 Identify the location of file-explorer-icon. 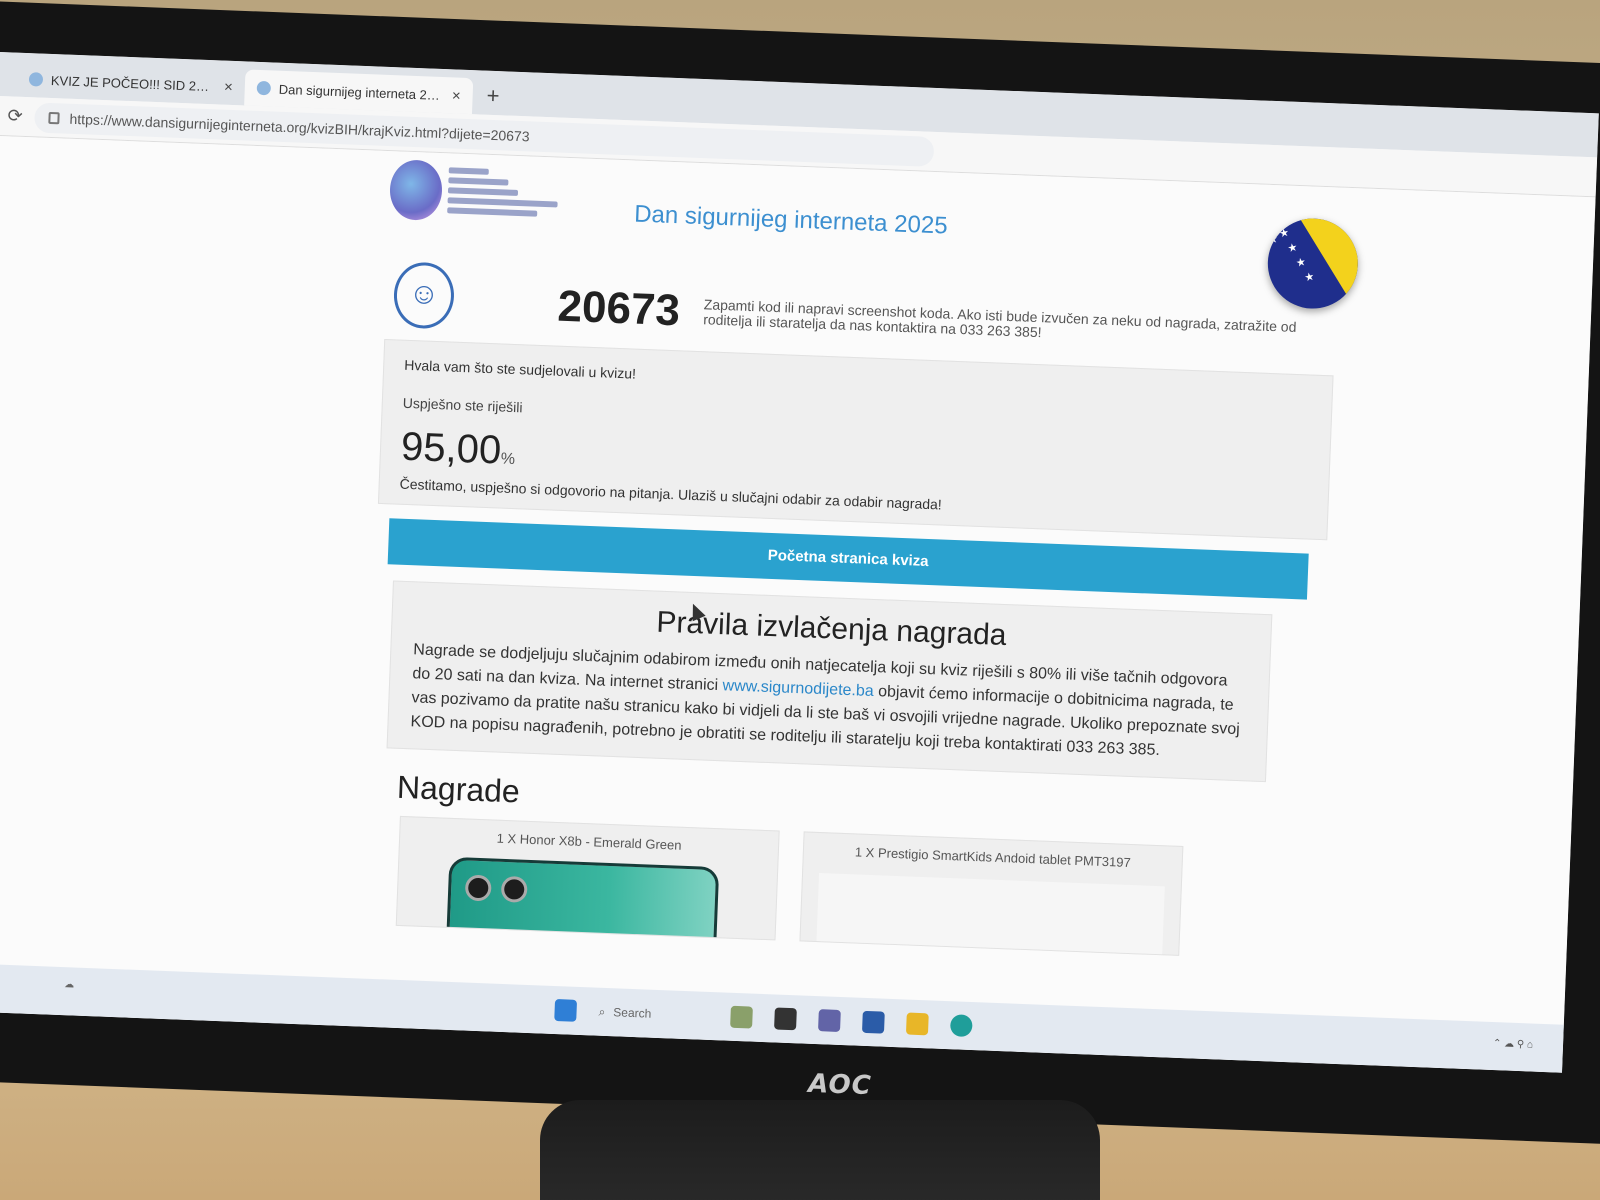
(917, 1024).